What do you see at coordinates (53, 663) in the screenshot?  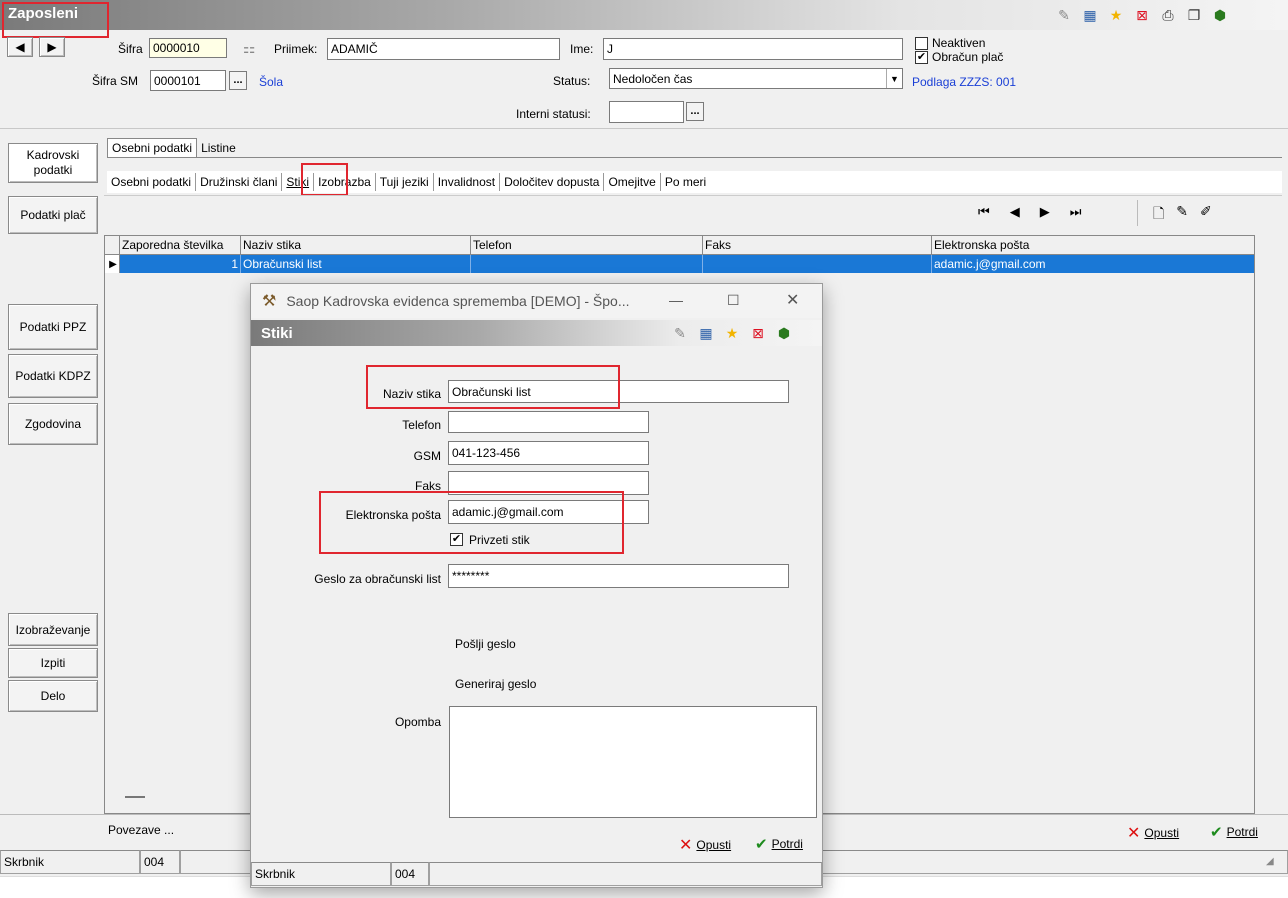 I see `izpiti-button: Izpiti` at bounding box center [53, 663].